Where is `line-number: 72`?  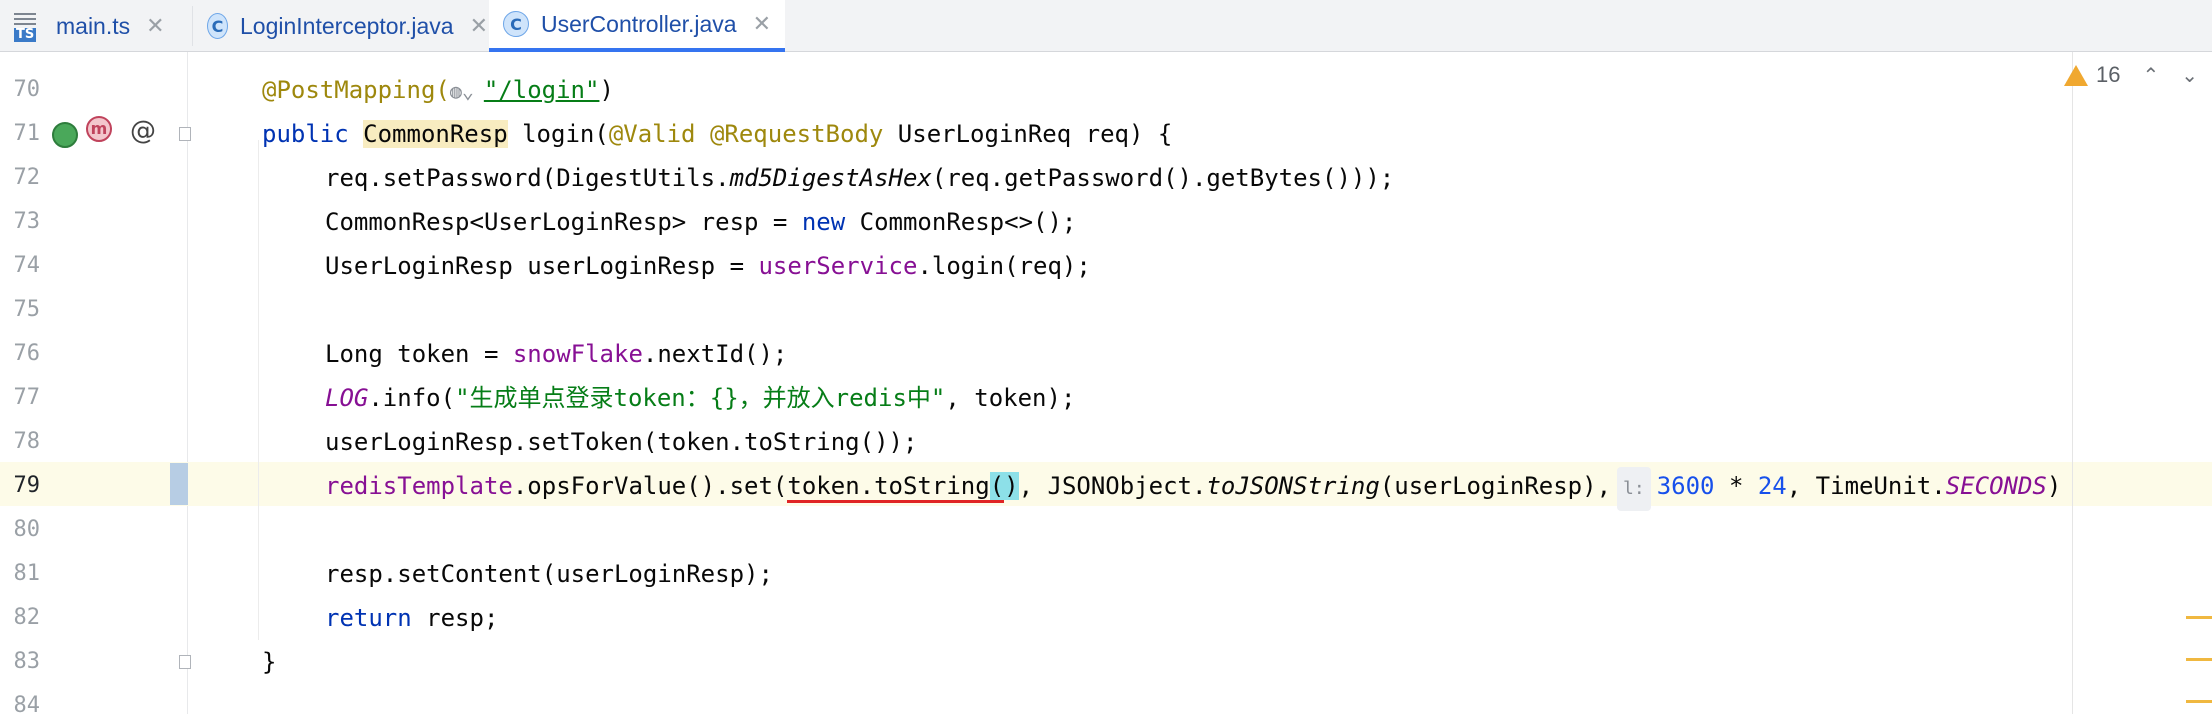 line-number: 72 is located at coordinates (27, 177).